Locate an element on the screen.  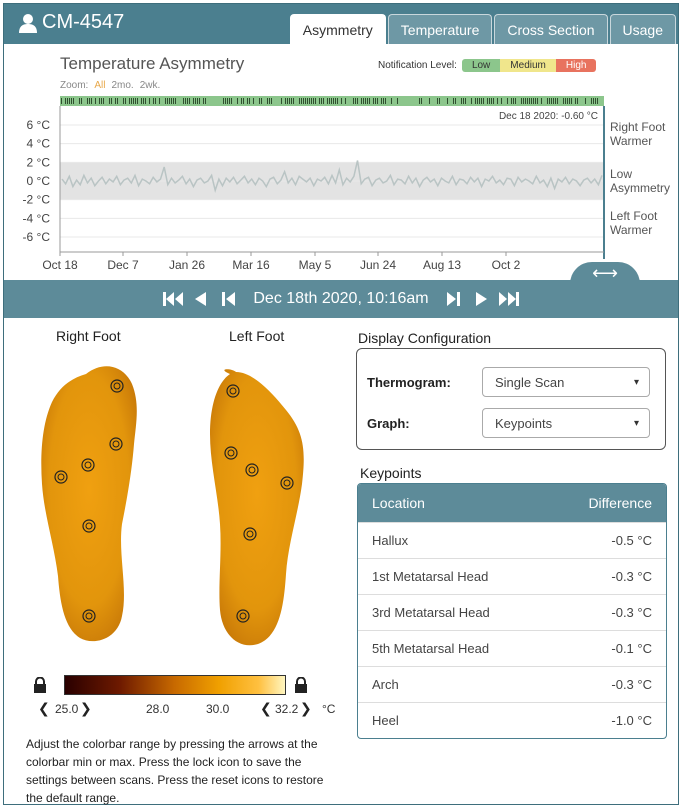
y-tick-label: 4 °C is located at coordinates (39, 144).